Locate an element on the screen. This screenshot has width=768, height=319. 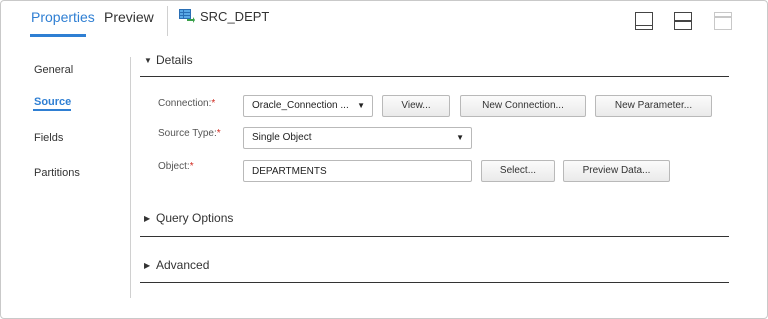
section-query-options-header: ▶ Query Options is located at coordinates (188, 218).